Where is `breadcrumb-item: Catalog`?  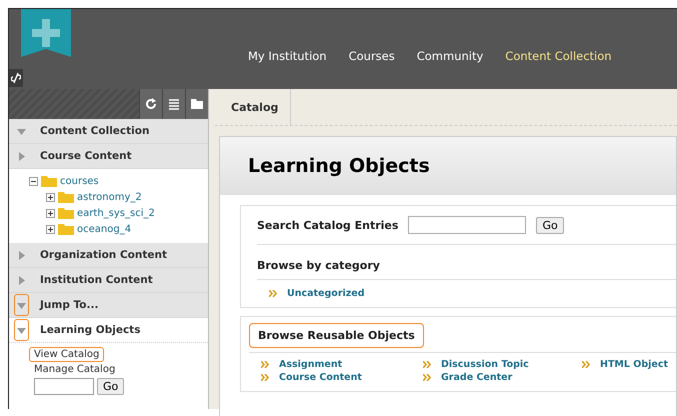
breadcrumb-item: Catalog is located at coordinates (253, 107).